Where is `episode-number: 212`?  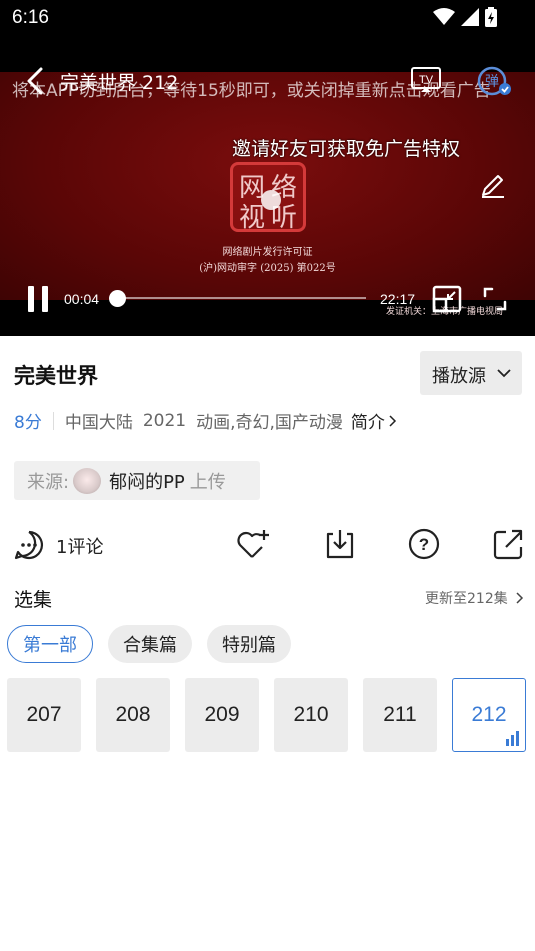 episode-number: 212 is located at coordinates (489, 714).